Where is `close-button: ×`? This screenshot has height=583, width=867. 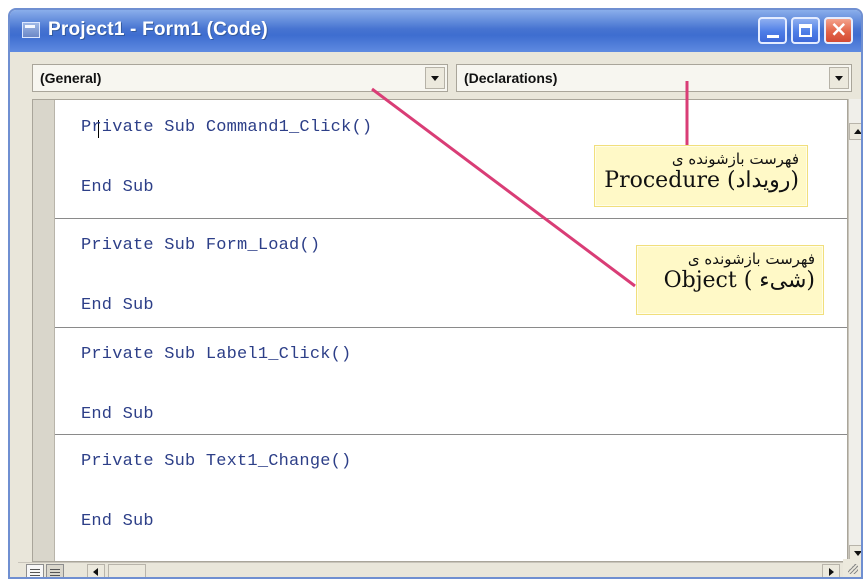
close-button: × is located at coordinates (838, 30).